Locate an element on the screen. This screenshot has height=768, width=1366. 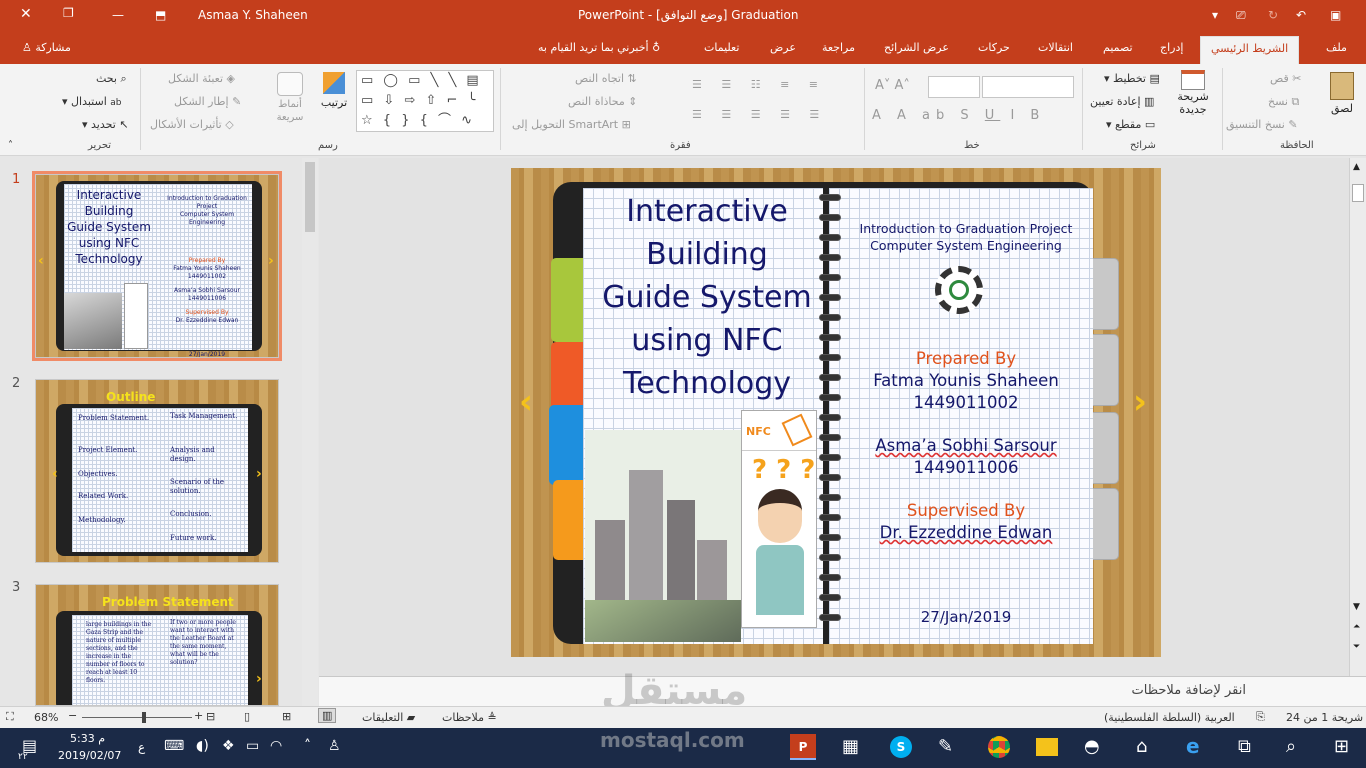
user-name: Asmaa Y. Shaheen is located at coordinates (253, 15).